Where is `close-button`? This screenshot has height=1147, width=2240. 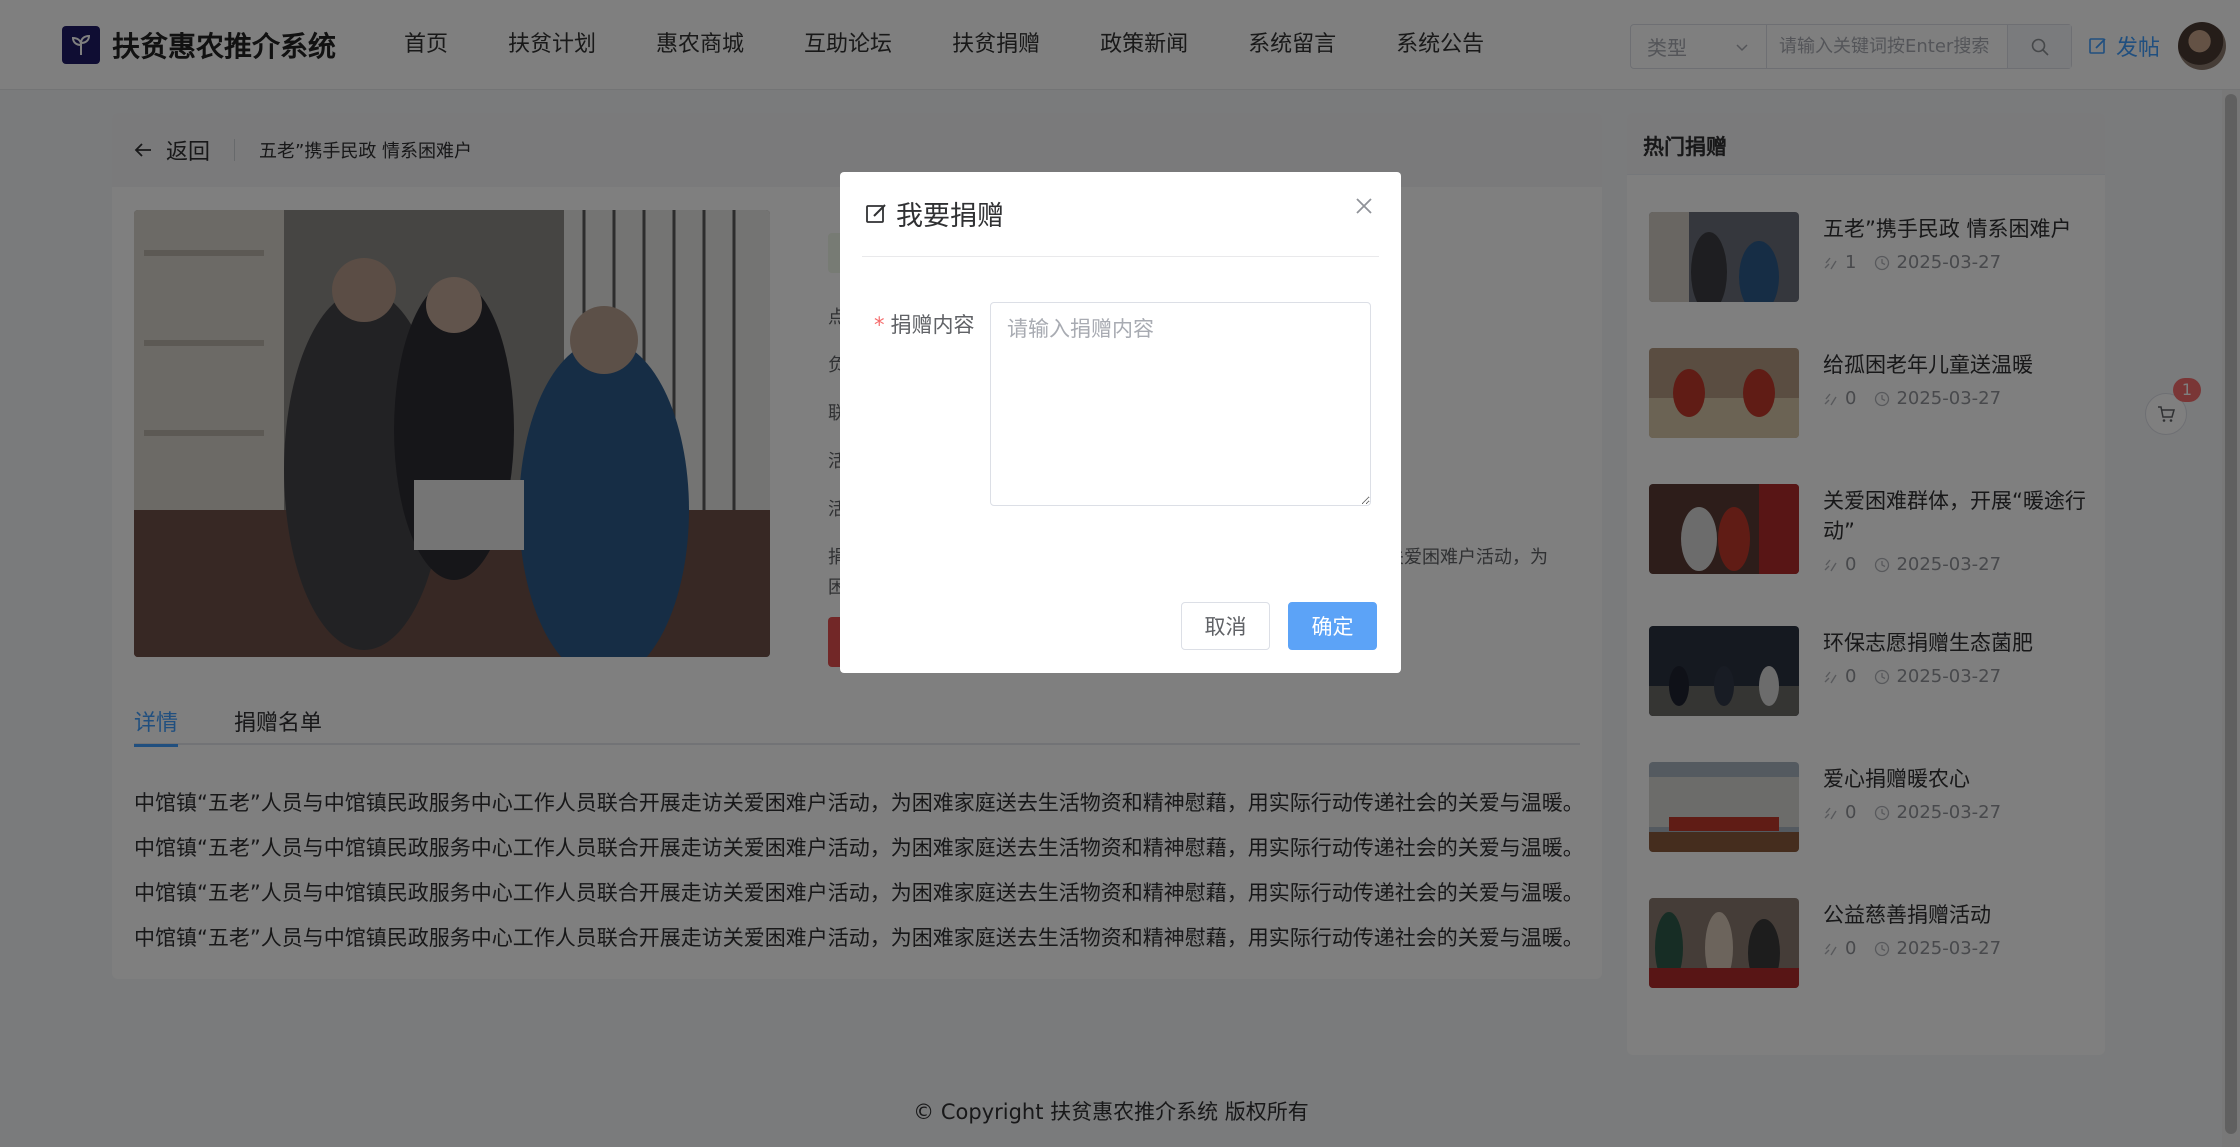 close-button is located at coordinates (1364, 206).